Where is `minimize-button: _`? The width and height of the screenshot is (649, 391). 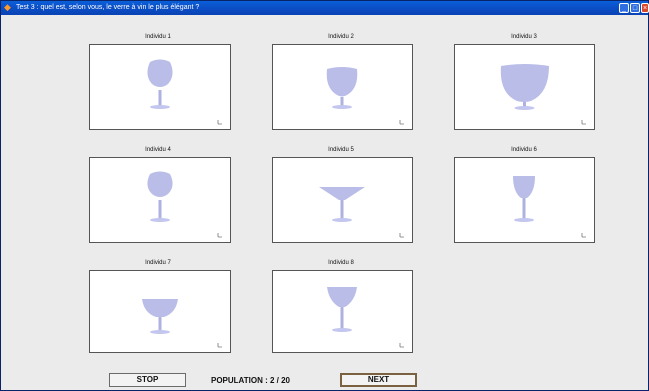 minimize-button: _ is located at coordinates (624, 8).